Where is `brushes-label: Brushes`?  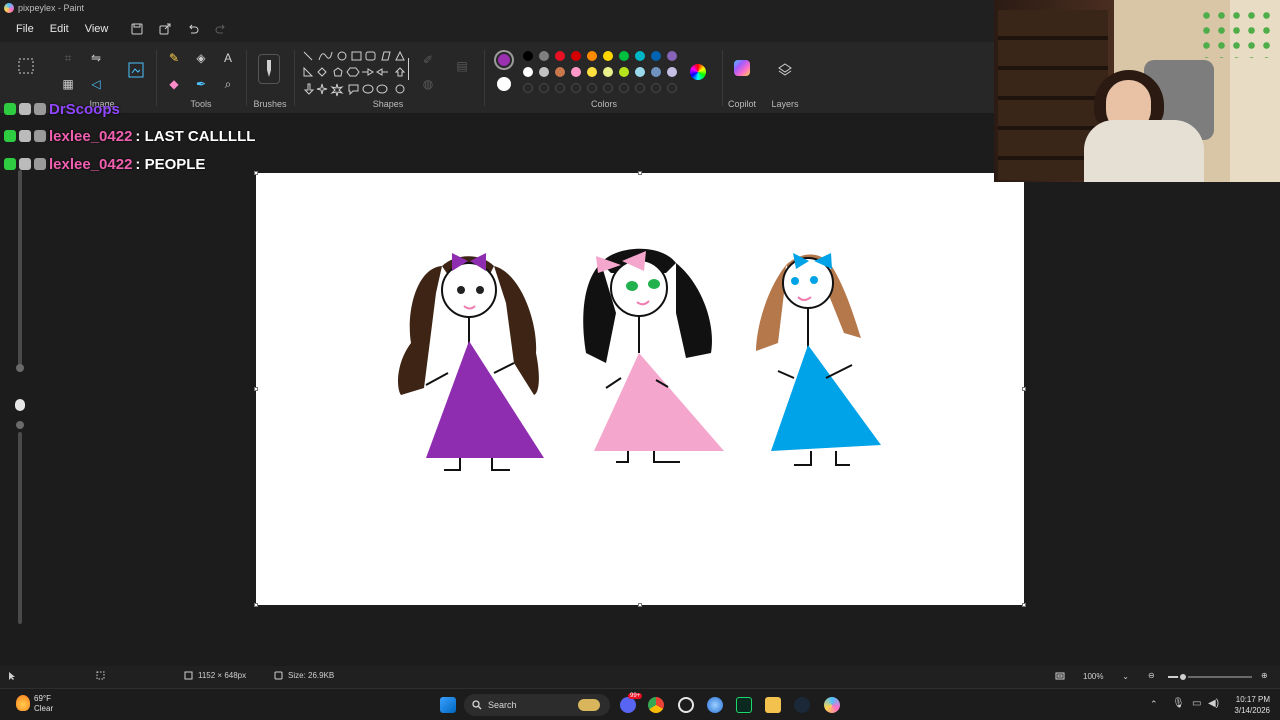
brushes-label: Brushes is located at coordinates (270, 104).